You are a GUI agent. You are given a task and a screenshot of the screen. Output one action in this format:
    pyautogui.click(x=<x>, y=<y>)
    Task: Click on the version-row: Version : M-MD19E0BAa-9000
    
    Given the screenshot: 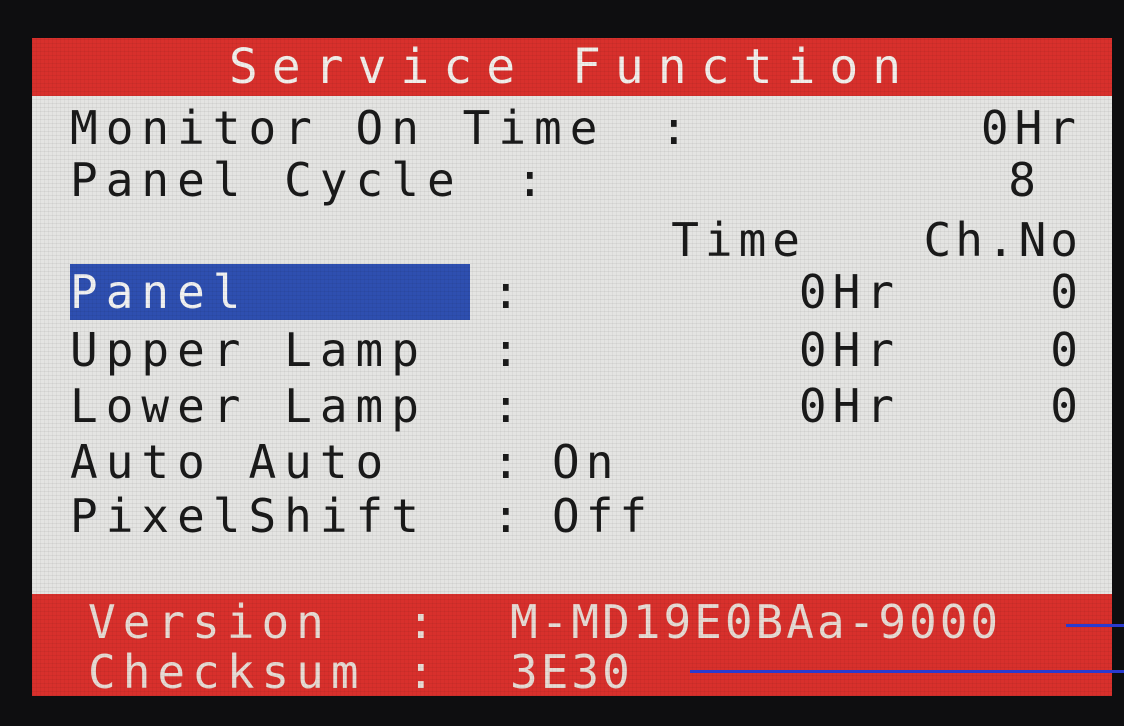 What is the action you would take?
    pyautogui.click(x=572, y=622)
    